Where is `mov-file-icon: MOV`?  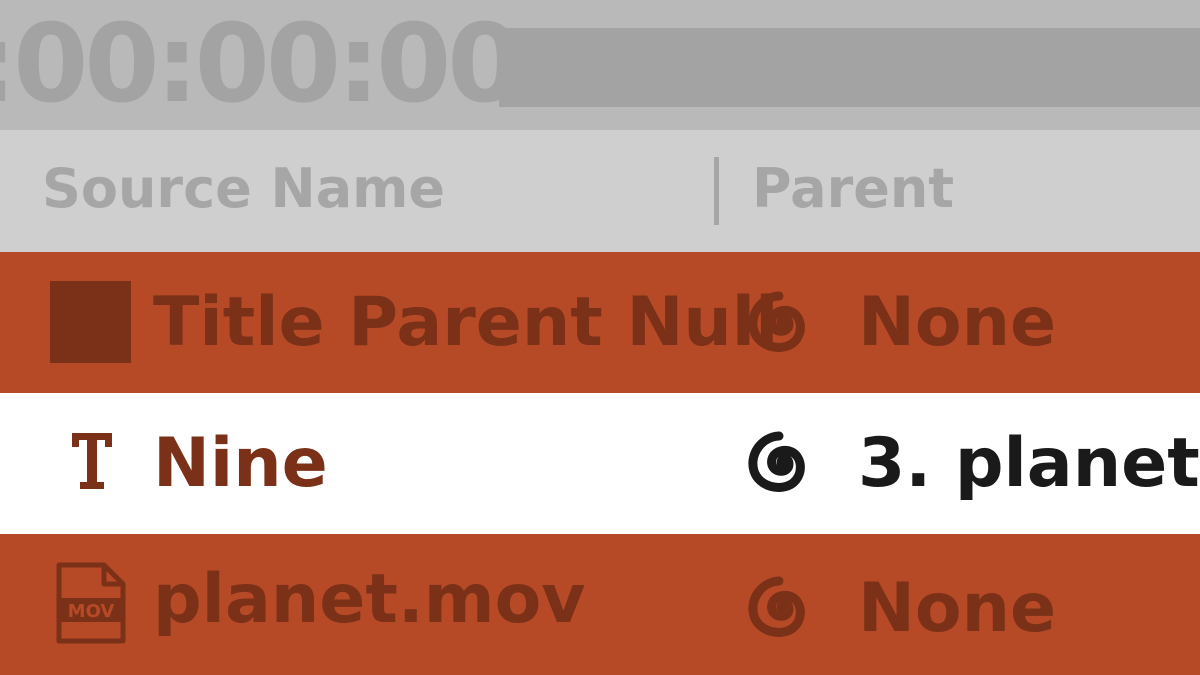 mov-file-icon: MOV is located at coordinates (91, 603).